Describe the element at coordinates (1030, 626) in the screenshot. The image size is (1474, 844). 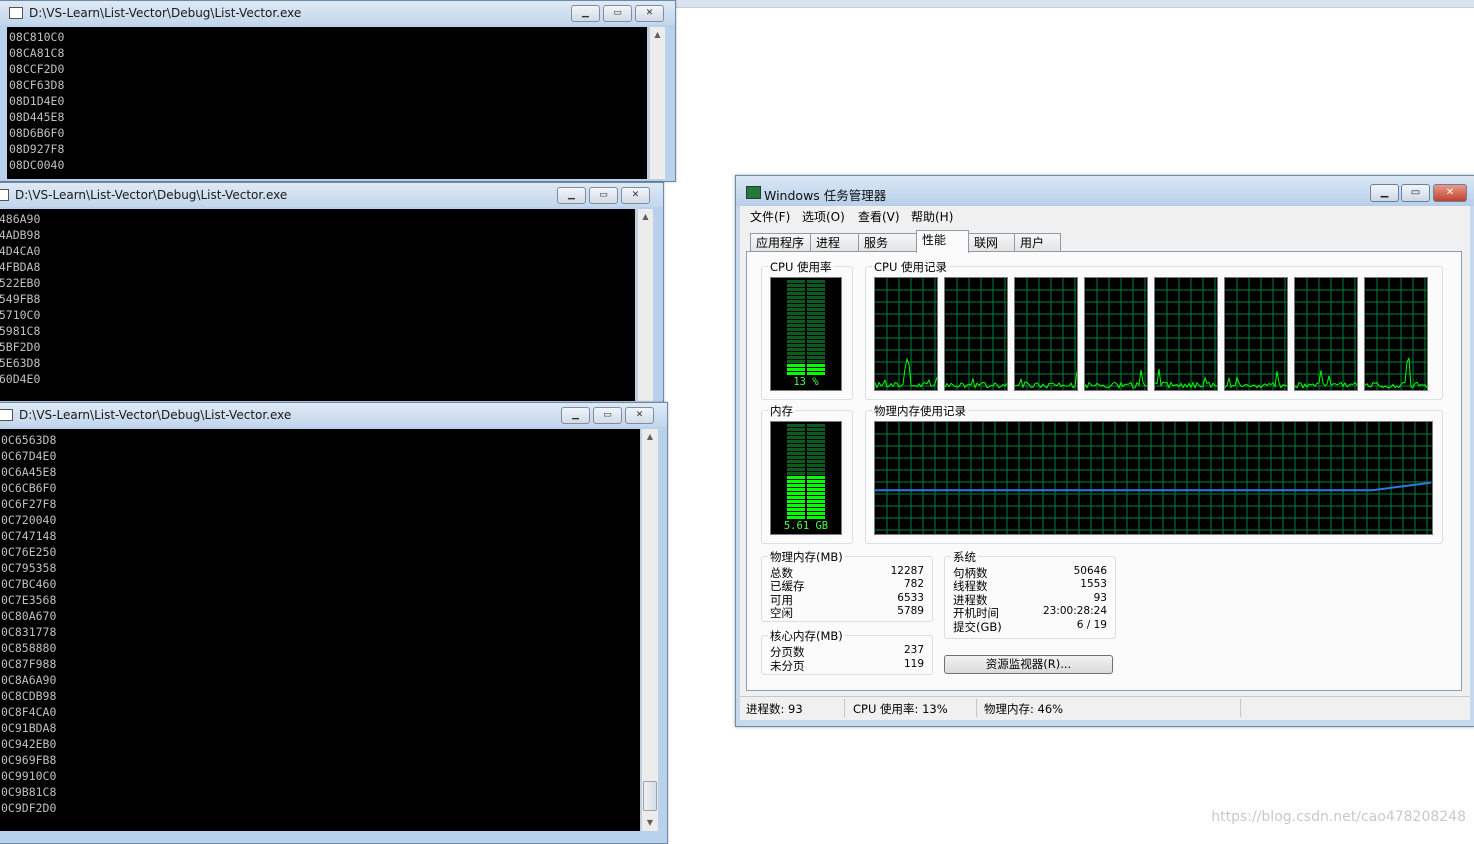
I see `stat-row: 提交(GB) 6 / 19` at that location.